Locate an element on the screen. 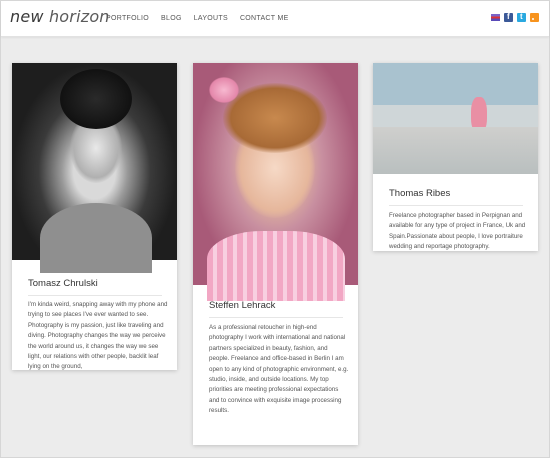 This screenshot has height=458, width=550. nav-portfolio: PORTFOLIO is located at coordinates (127, 18).